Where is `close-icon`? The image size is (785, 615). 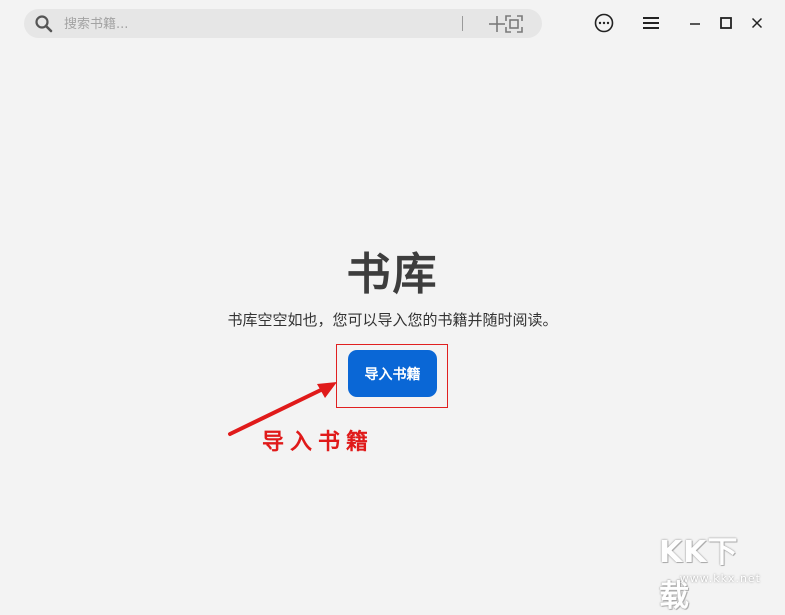 close-icon is located at coordinates (757, 23).